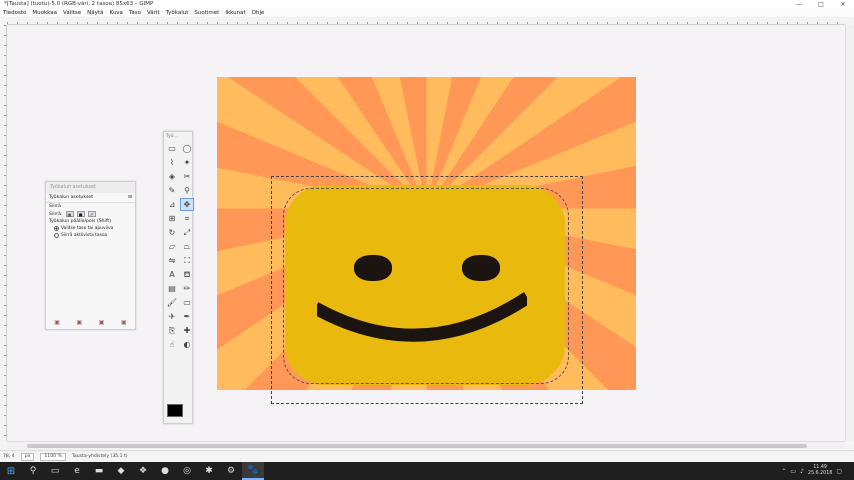 This screenshot has width=854, height=480. I want to click on close-button: ✕, so click(843, 4).